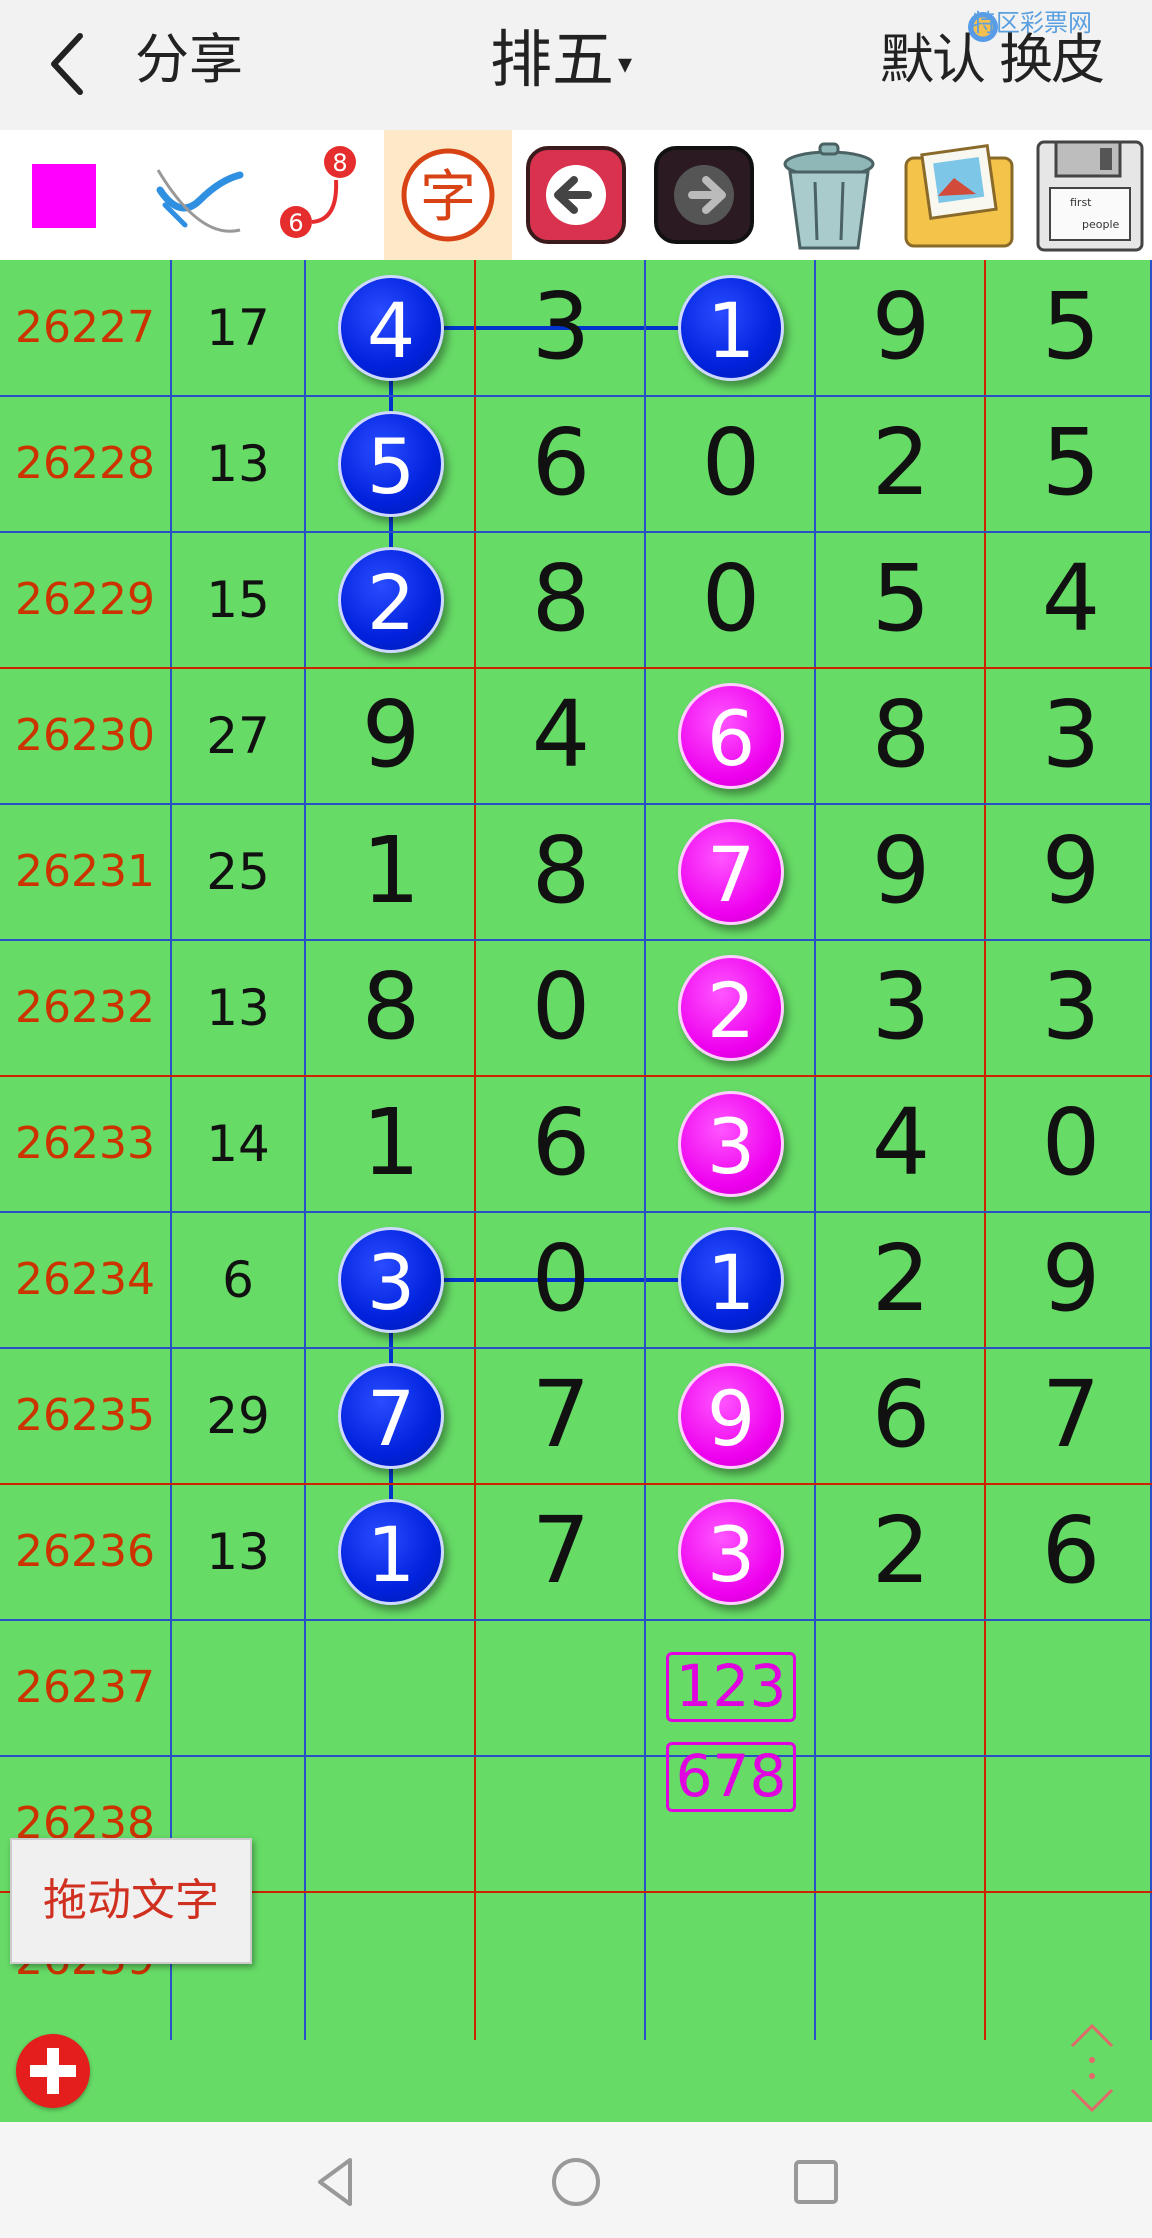 This screenshot has width=1152, height=2238. Describe the element at coordinates (391, 328) in the screenshot. I see `blue-highlight-ball: 4` at that location.